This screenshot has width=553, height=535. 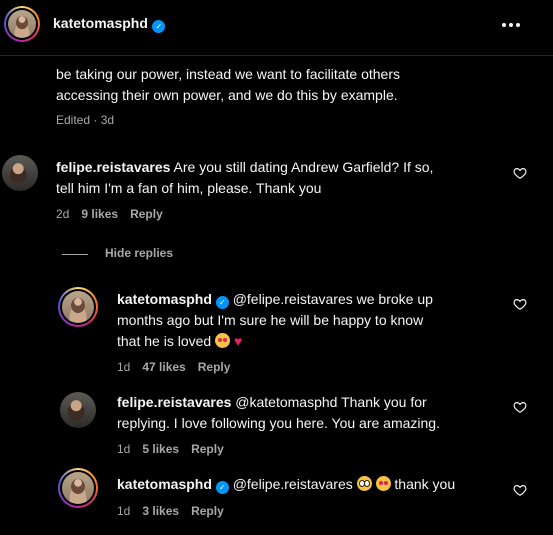 I want to click on caption-meta: Edited · 3d, so click(x=85, y=120).